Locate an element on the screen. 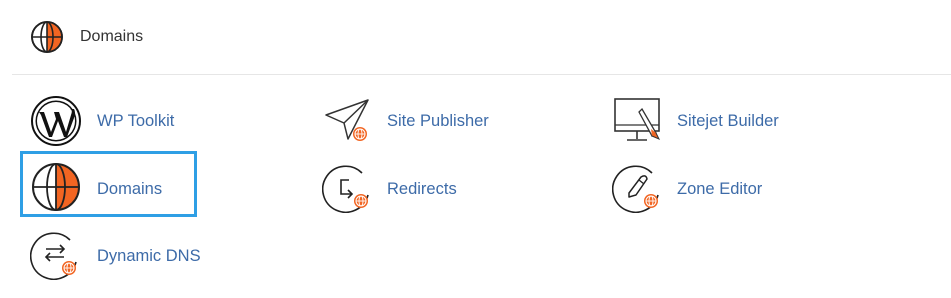 The height and width of the screenshot is (298, 951). tool-wp-toolkit: WP Toolkit is located at coordinates (130, 125).